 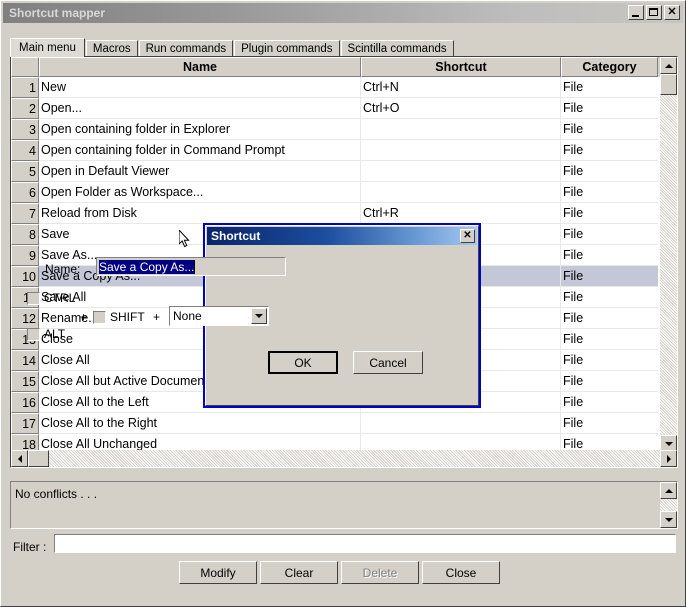 What do you see at coordinates (654, 12) in the screenshot?
I see `maximize-icon` at bounding box center [654, 12].